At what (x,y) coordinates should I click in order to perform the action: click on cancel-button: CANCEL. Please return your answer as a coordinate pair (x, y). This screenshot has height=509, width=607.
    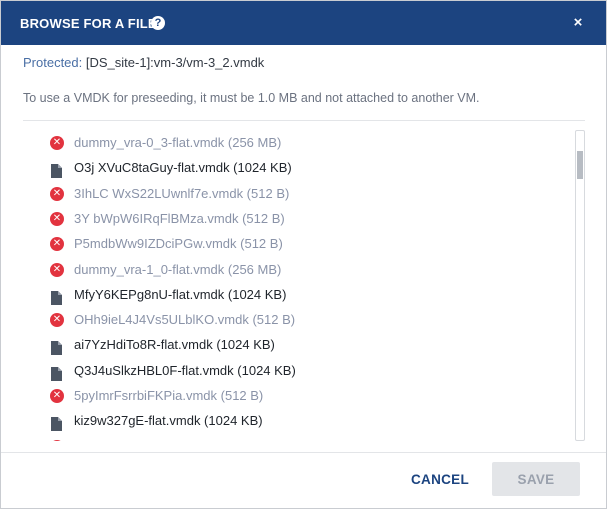
    Looking at the image, I should click on (440, 479).